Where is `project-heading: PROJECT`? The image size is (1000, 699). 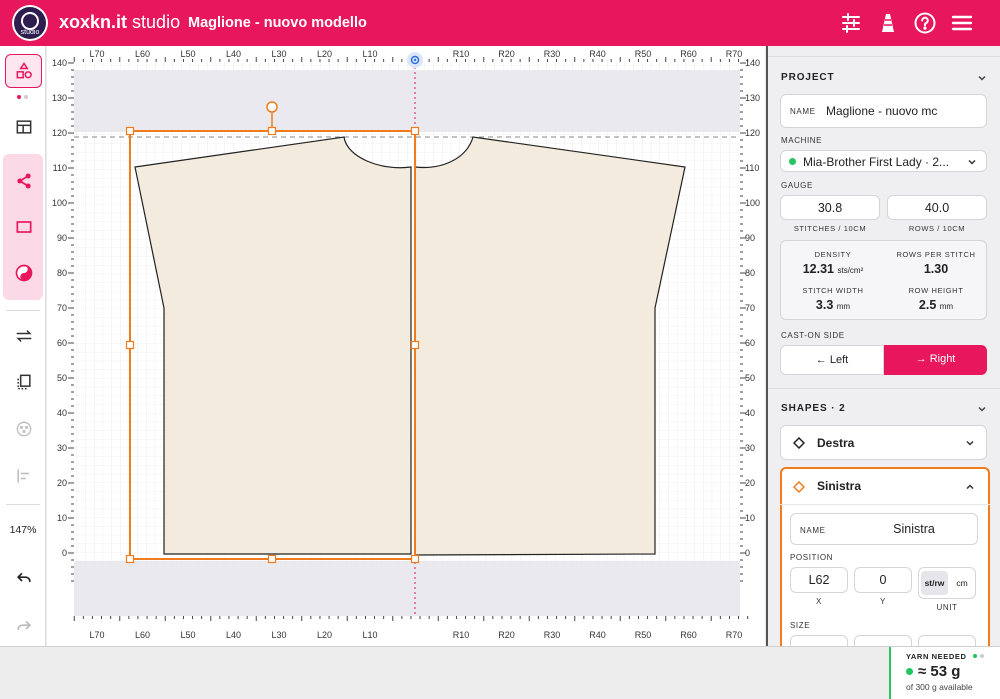 project-heading: PROJECT is located at coordinates (808, 77).